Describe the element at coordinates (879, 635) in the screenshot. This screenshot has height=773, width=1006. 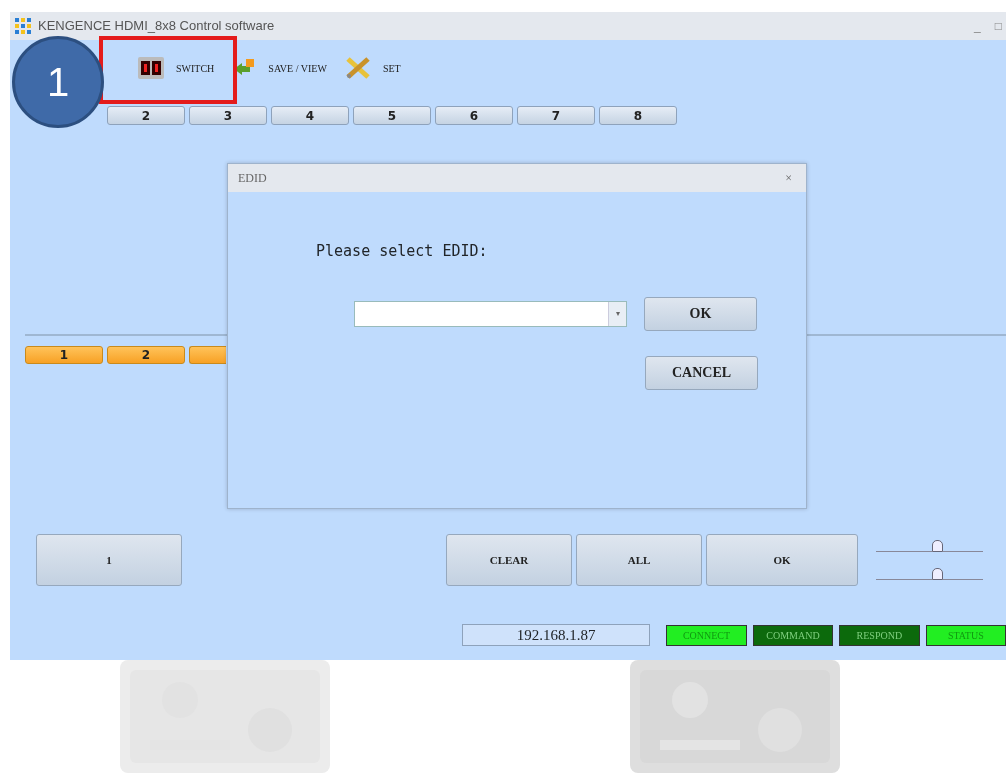
I see `status-indicator: RESPOND` at that location.